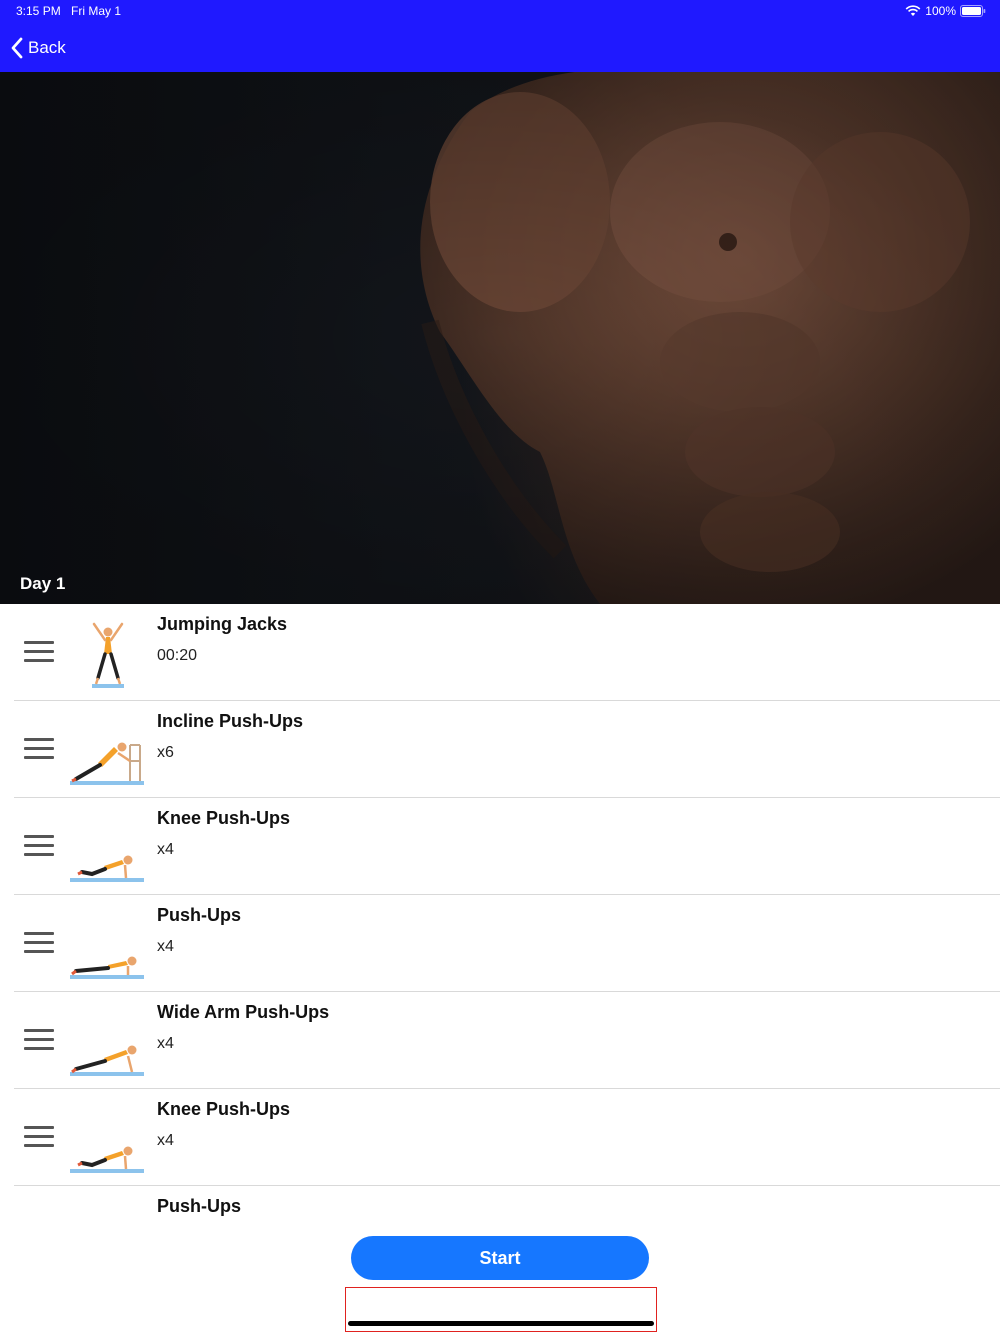 This screenshot has height=1334, width=1000. I want to click on battery-percent: 100%, so click(940, 11).